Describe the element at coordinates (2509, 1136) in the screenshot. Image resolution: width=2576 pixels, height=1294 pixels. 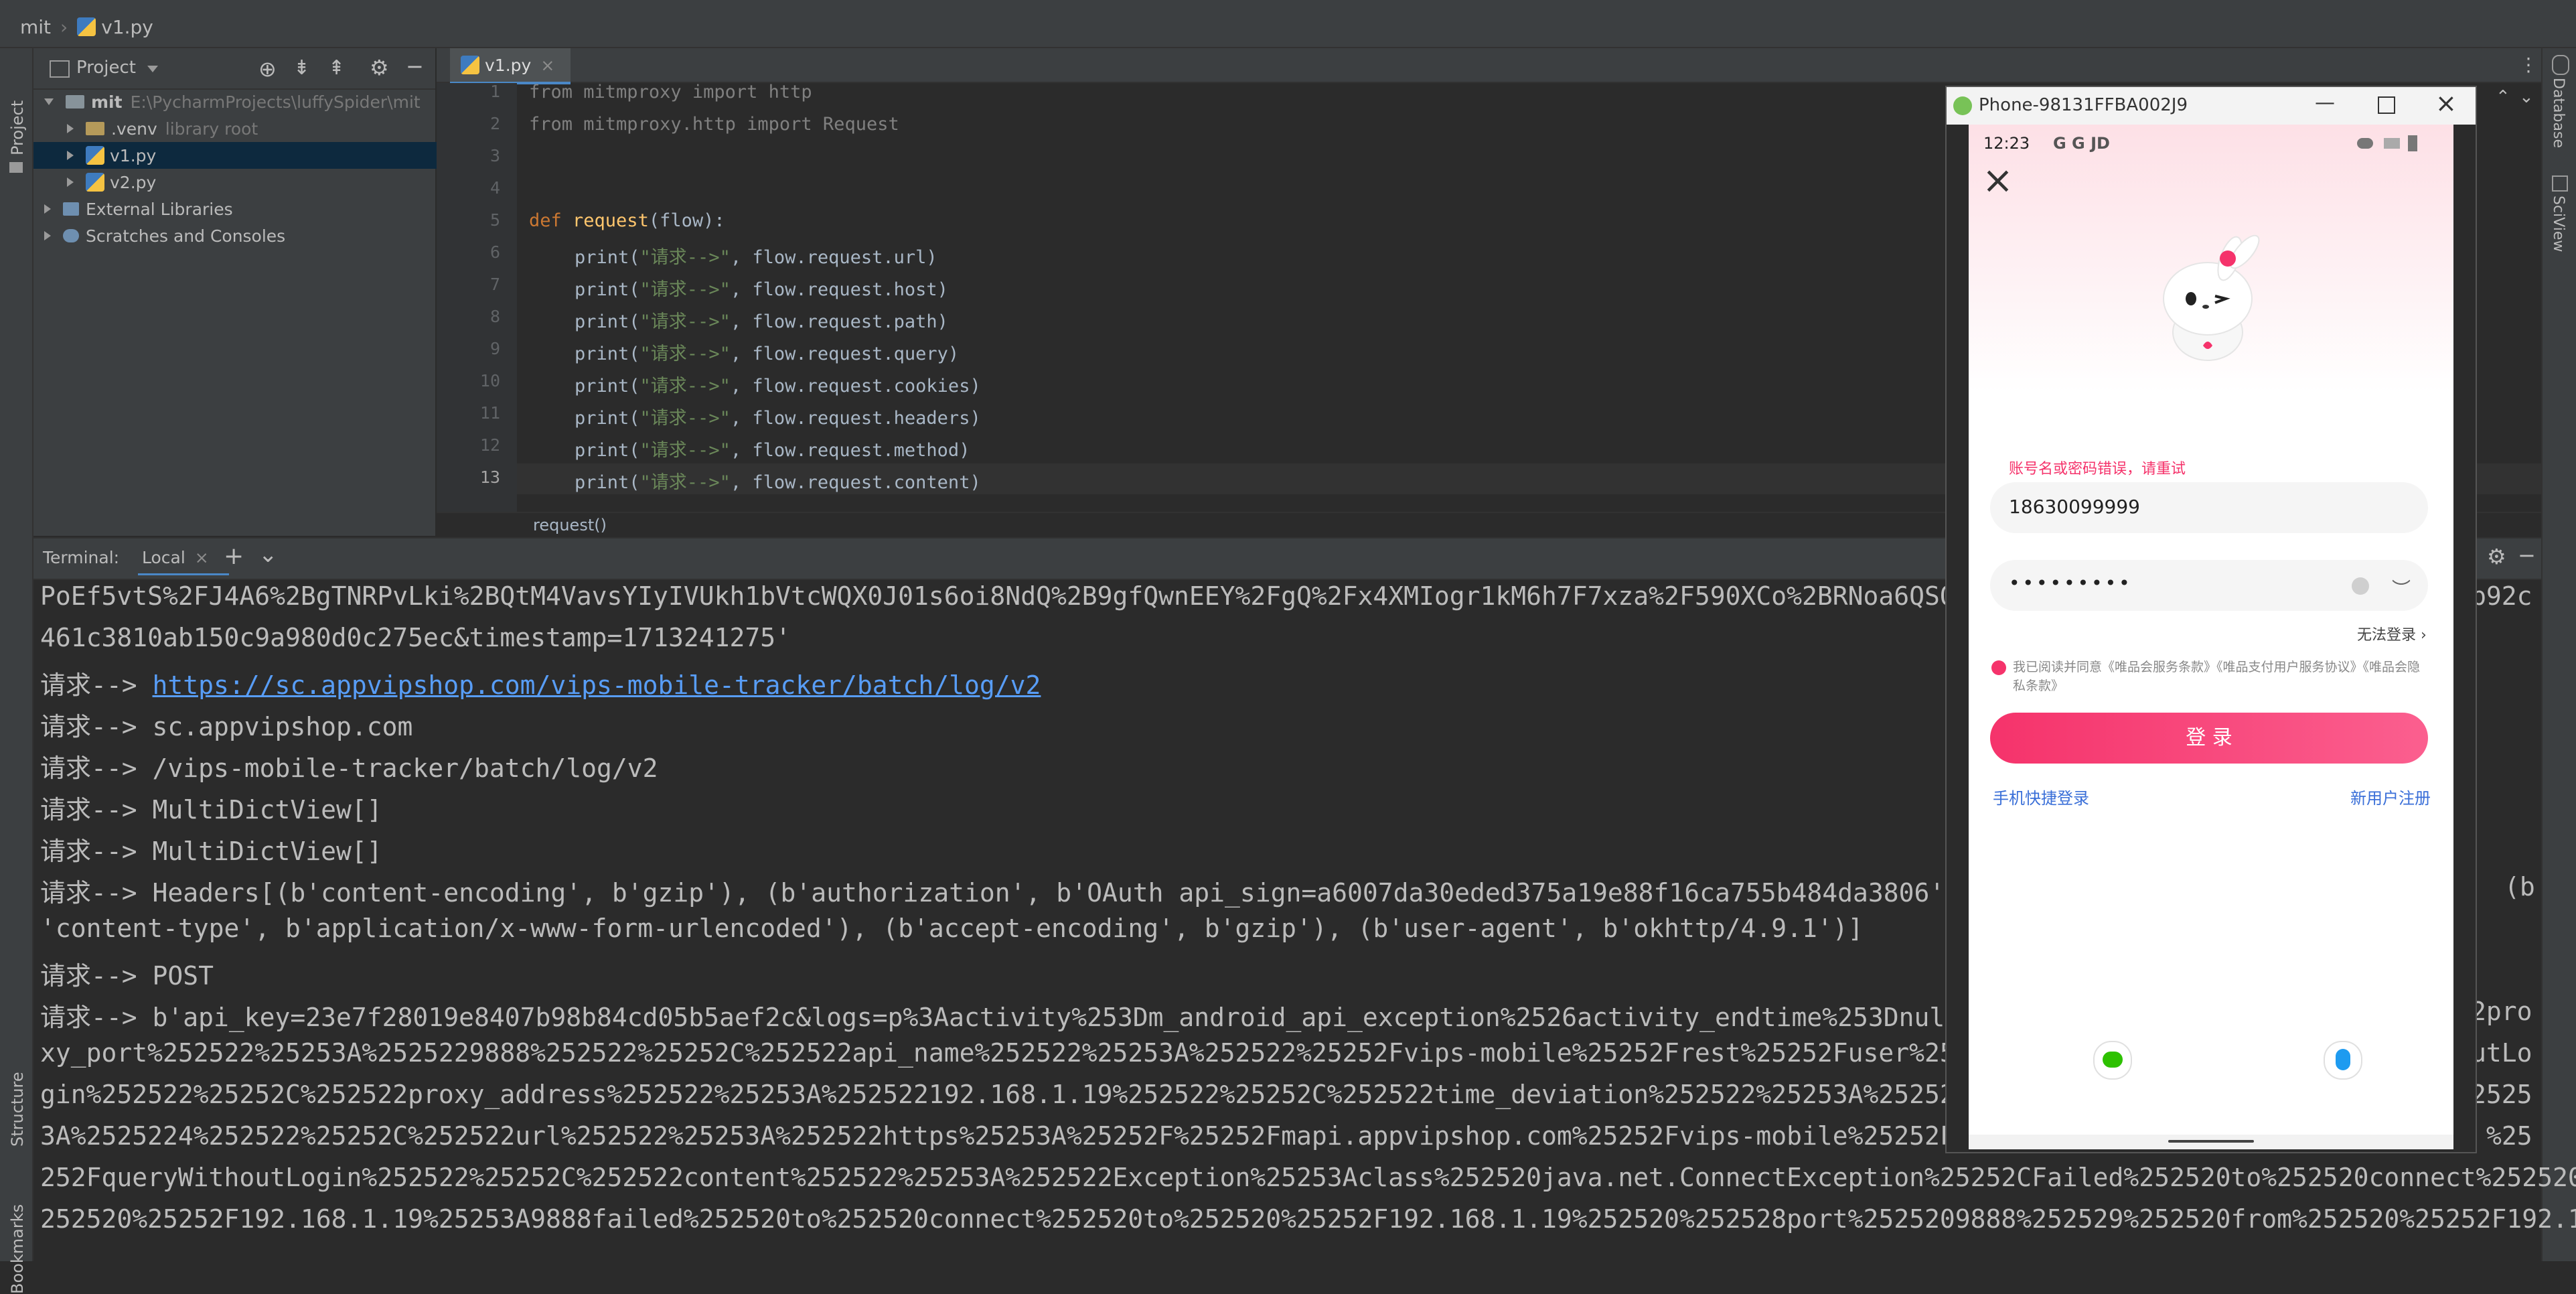
I see `terminal-fragment: %25` at that location.